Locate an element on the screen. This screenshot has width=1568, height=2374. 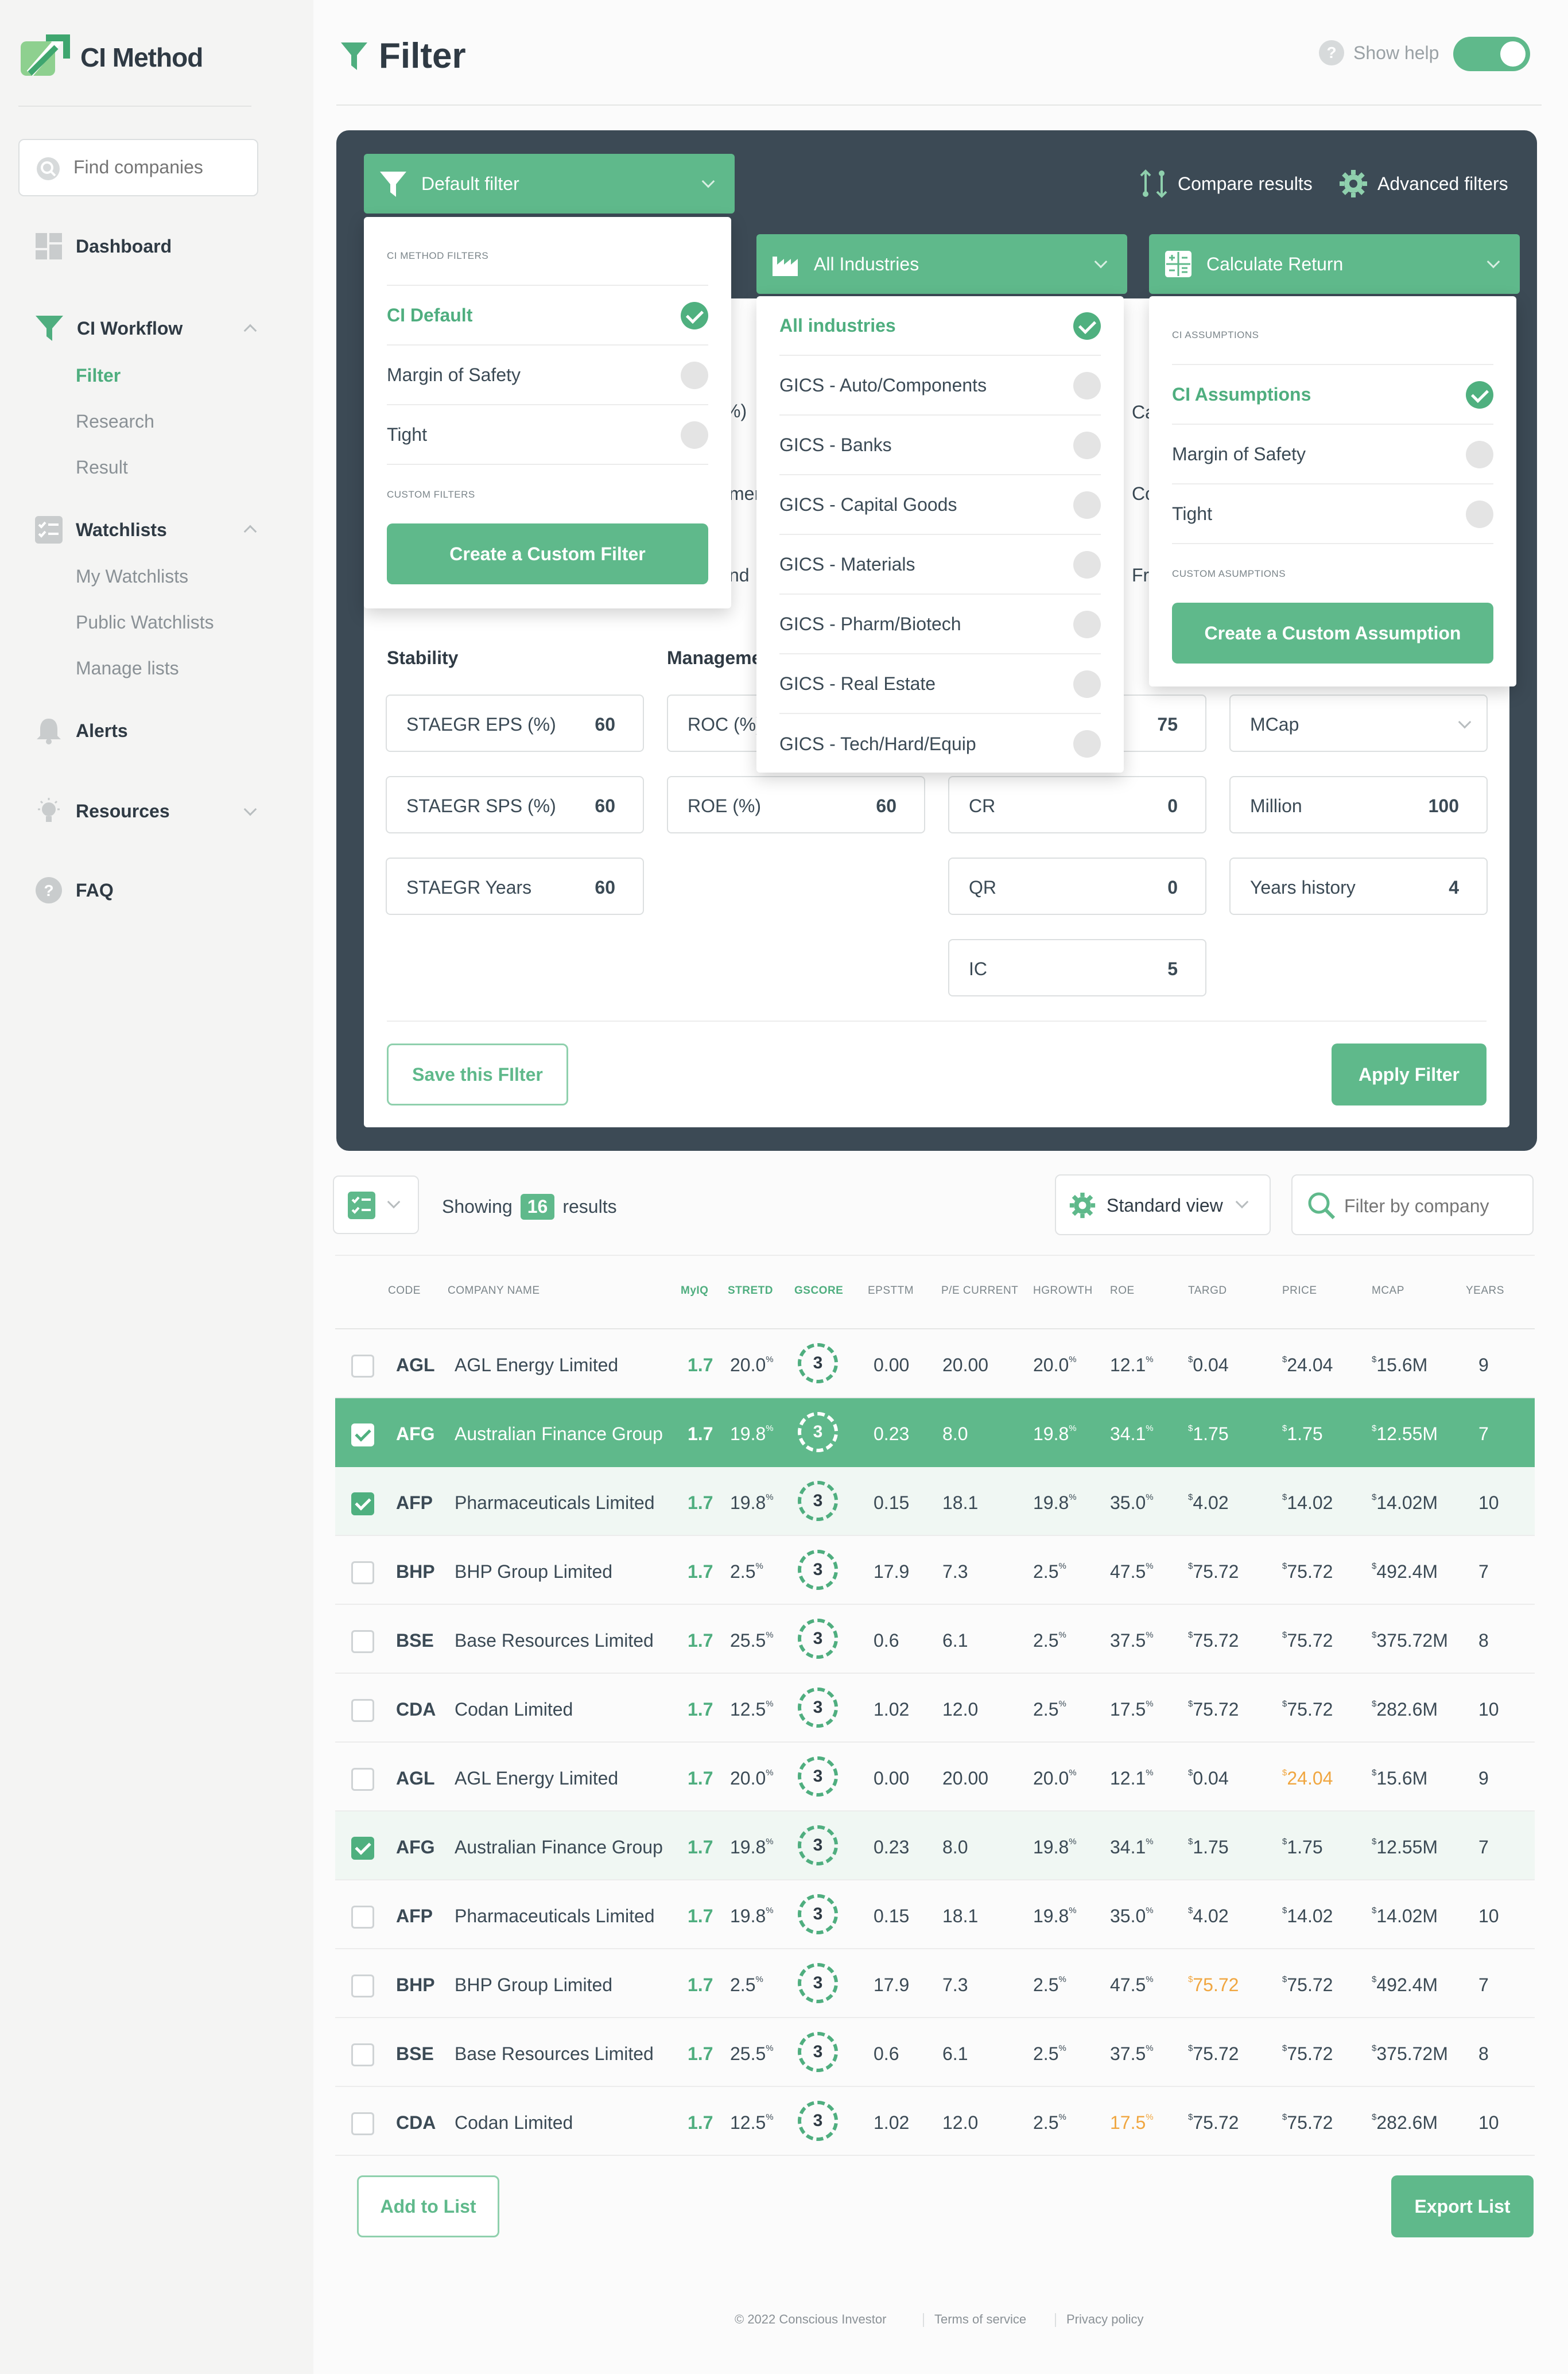
column-header: HGROWTH is located at coordinates (1063, 1291).